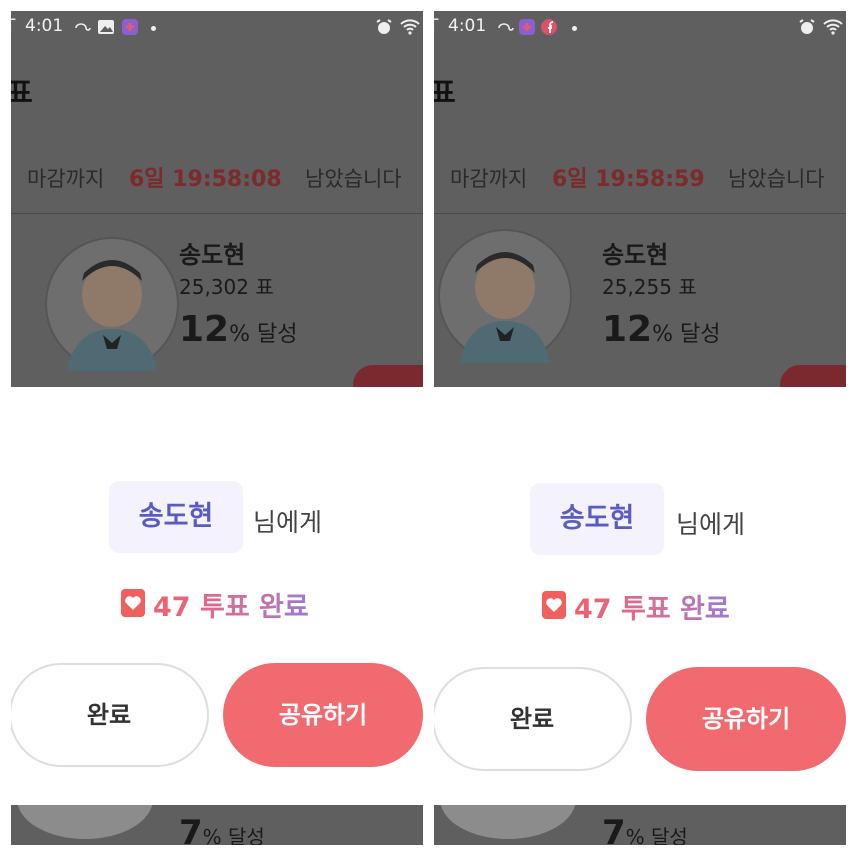 The width and height of the screenshot is (856, 856). I want to click on image-icon, so click(106, 27).